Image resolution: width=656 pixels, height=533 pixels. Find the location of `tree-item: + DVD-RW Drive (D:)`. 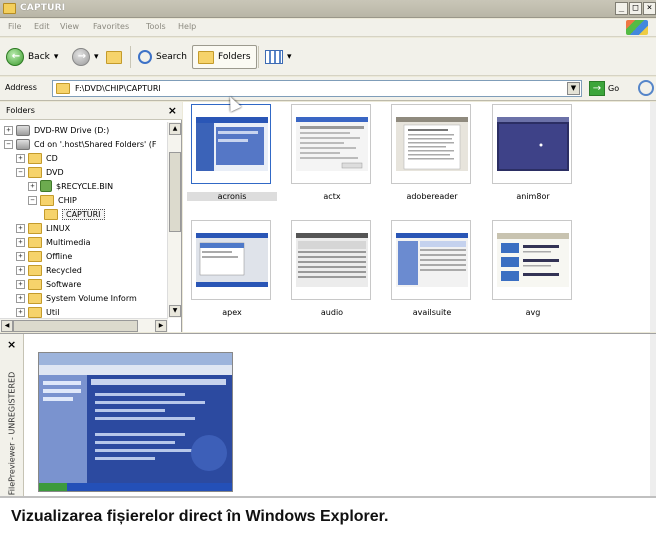

tree-item: + DVD-RW Drive (D:) is located at coordinates (56, 130).